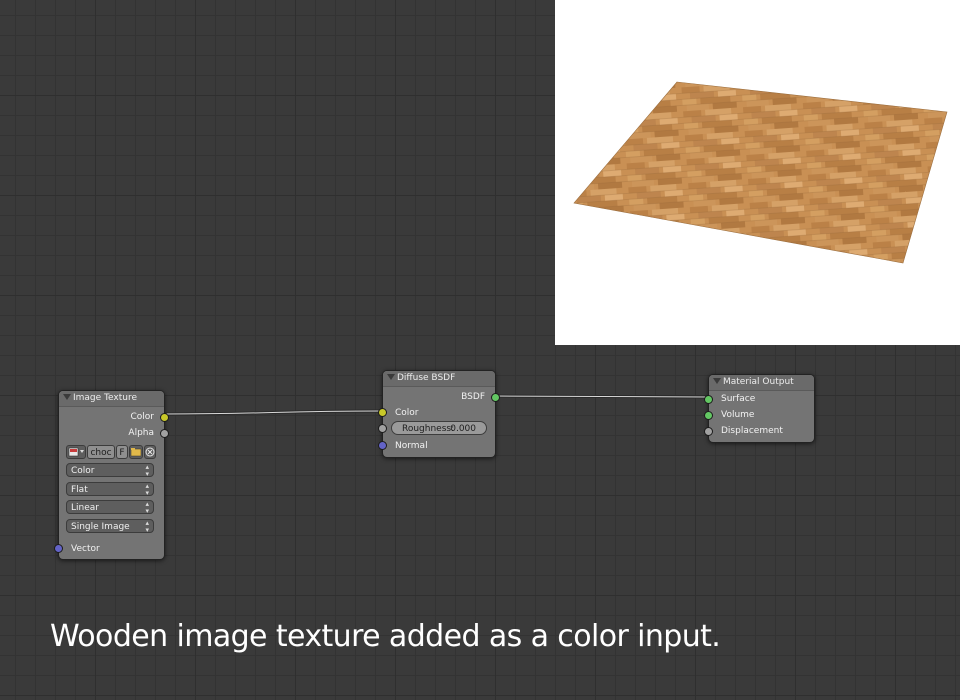  Describe the element at coordinates (85, 508) in the screenshot. I see `interpolation-value: Linear` at that location.